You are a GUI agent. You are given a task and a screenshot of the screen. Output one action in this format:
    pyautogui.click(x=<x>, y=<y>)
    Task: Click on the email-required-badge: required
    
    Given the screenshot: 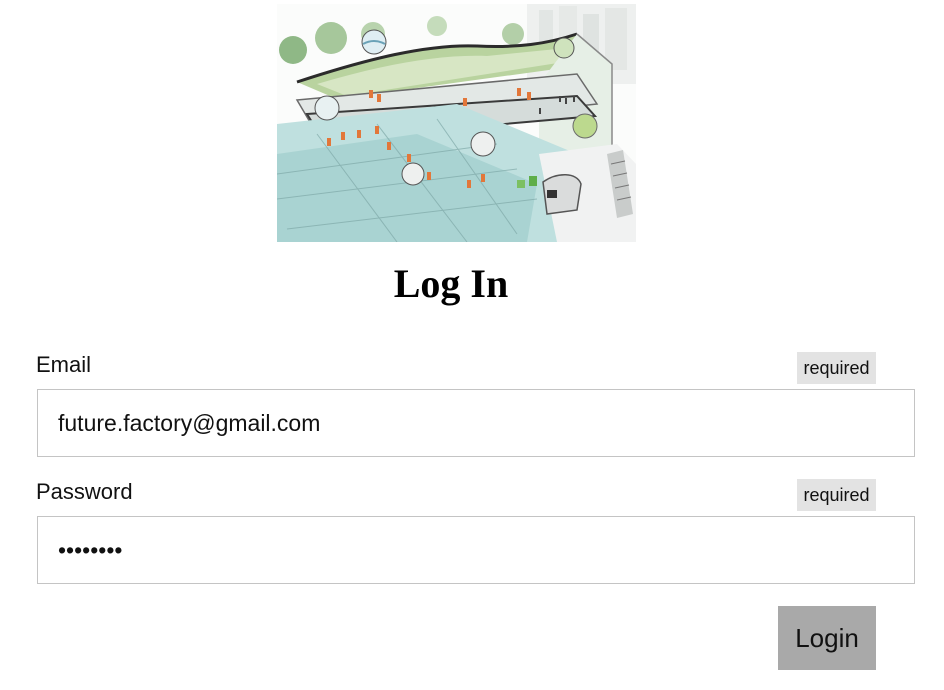 What is the action you would take?
    pyautogui.click(x=836, y=368)
    